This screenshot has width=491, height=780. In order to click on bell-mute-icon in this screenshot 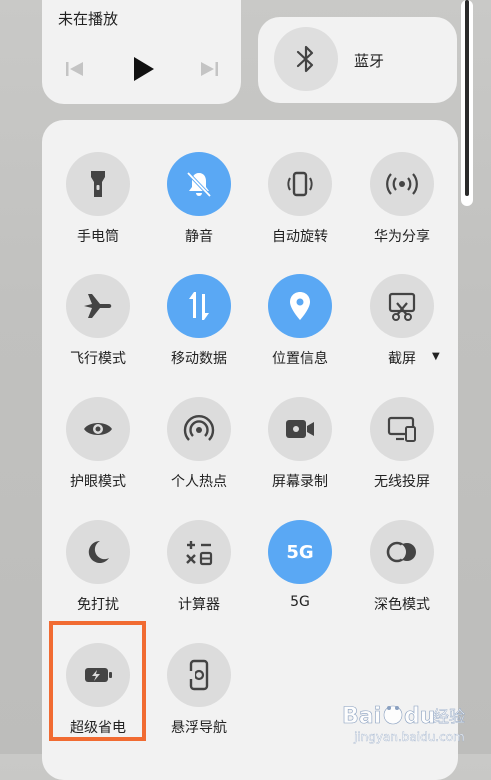, I will do `click(199, 184)`.